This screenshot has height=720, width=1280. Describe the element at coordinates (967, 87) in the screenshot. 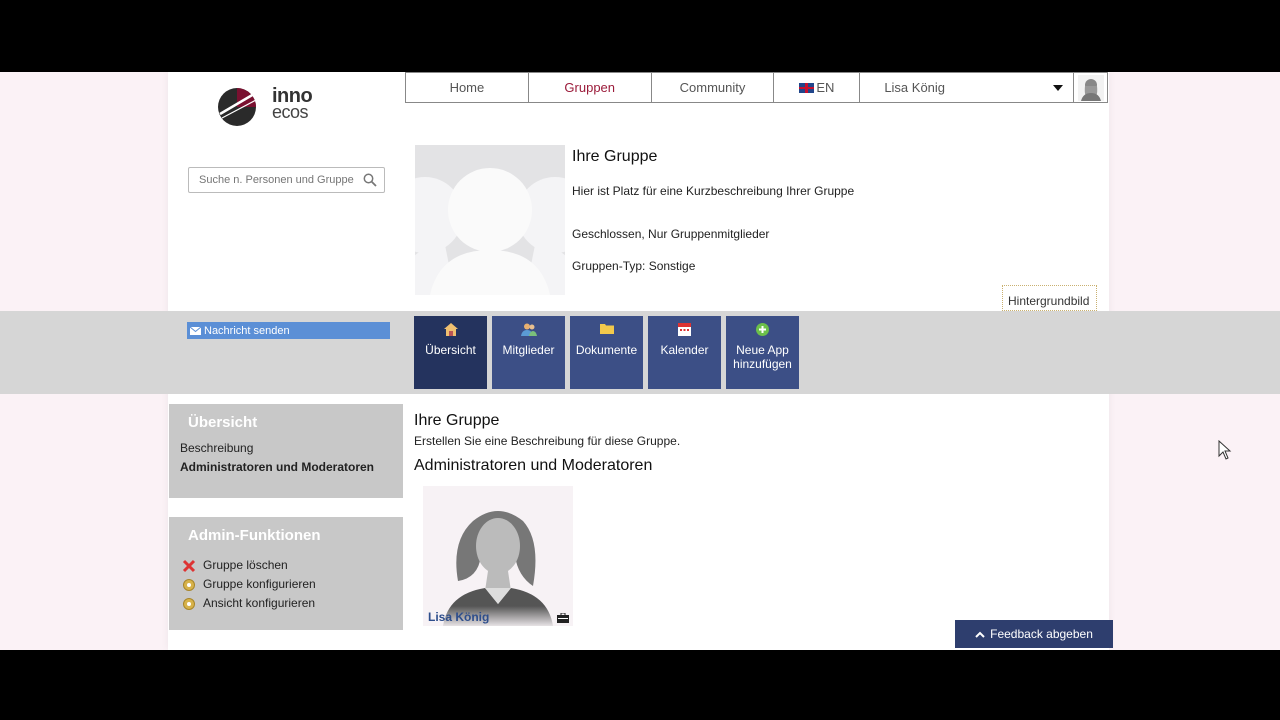

I see `nav-user-menu: Lisa König` at that location.